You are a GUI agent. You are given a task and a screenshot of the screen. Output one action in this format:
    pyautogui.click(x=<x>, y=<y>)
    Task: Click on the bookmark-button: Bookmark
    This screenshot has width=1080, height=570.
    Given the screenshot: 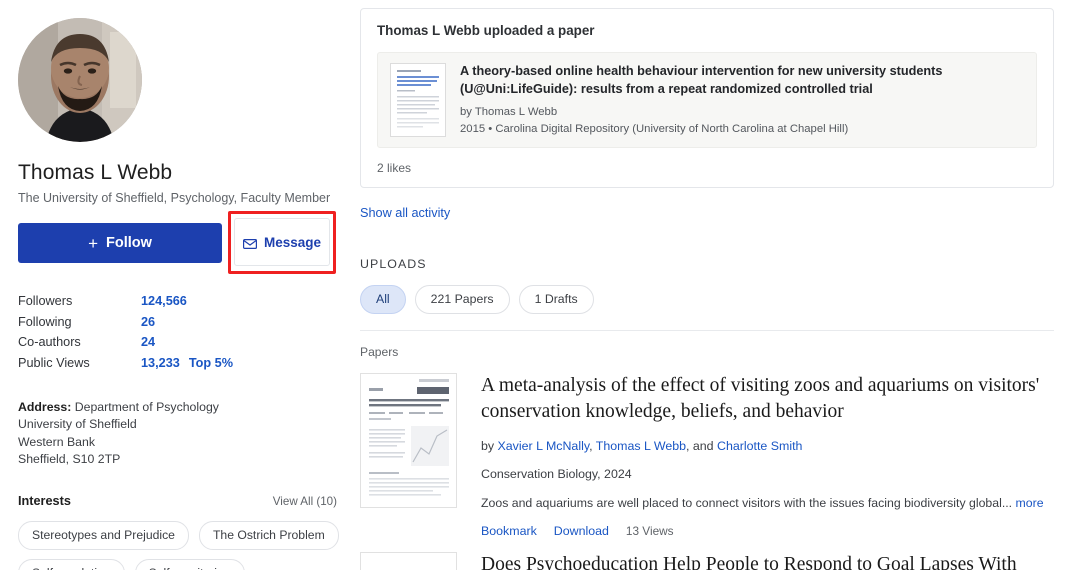 What is the action you would take?
    pyautogui.click(x=509, y=531)
    